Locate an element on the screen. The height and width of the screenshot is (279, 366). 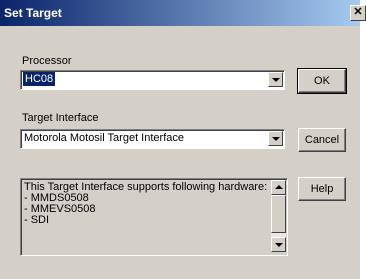
scroll-thumb is located at coordinates (278, 214).